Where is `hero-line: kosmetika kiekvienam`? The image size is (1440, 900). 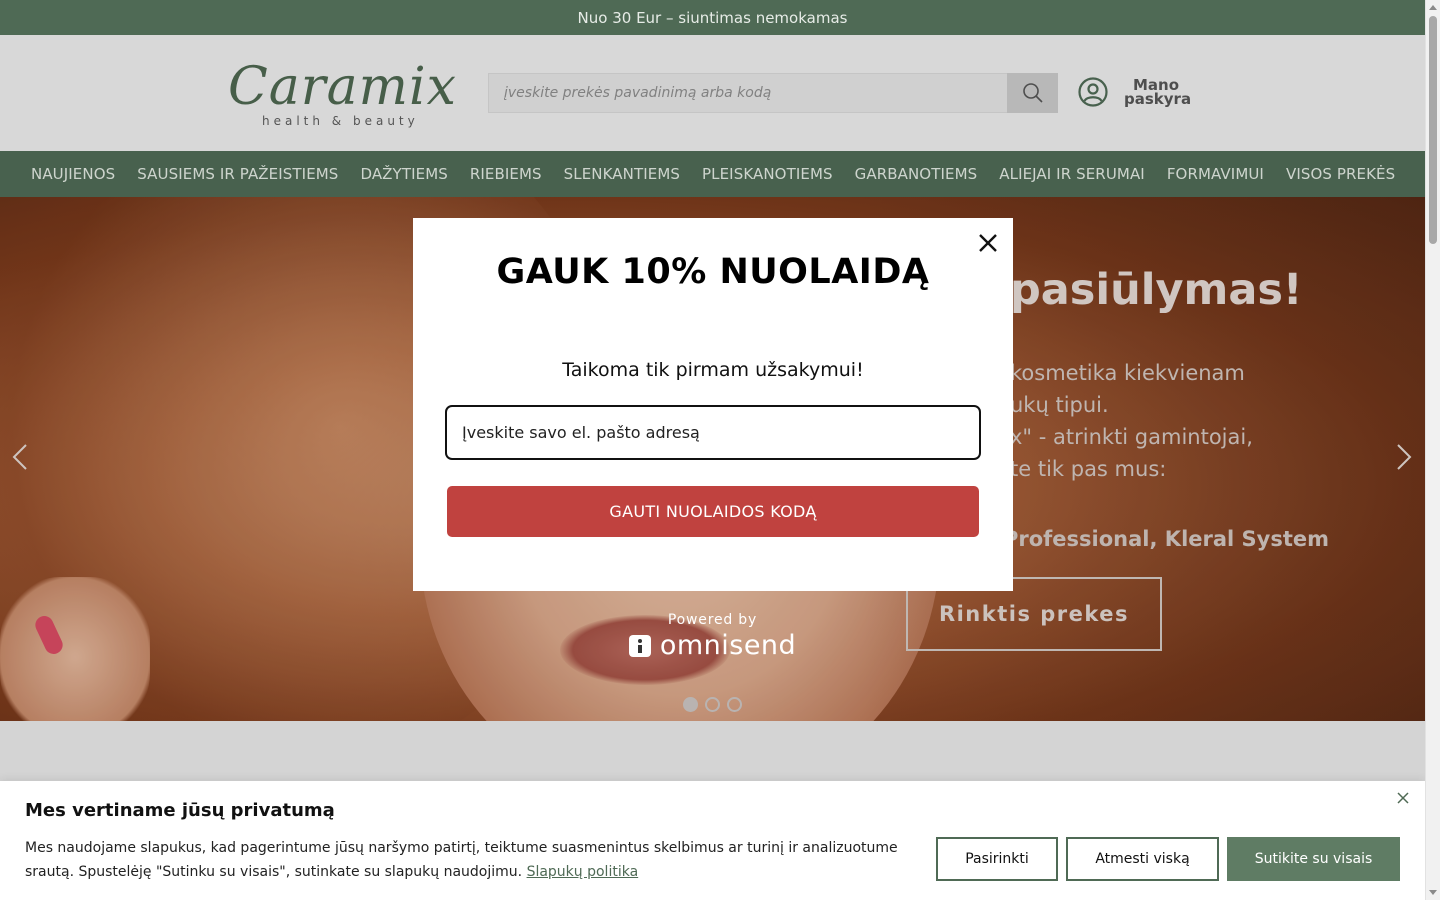
hero-line: kosmetika kiekvienam is located at coordinates (1127, 373).